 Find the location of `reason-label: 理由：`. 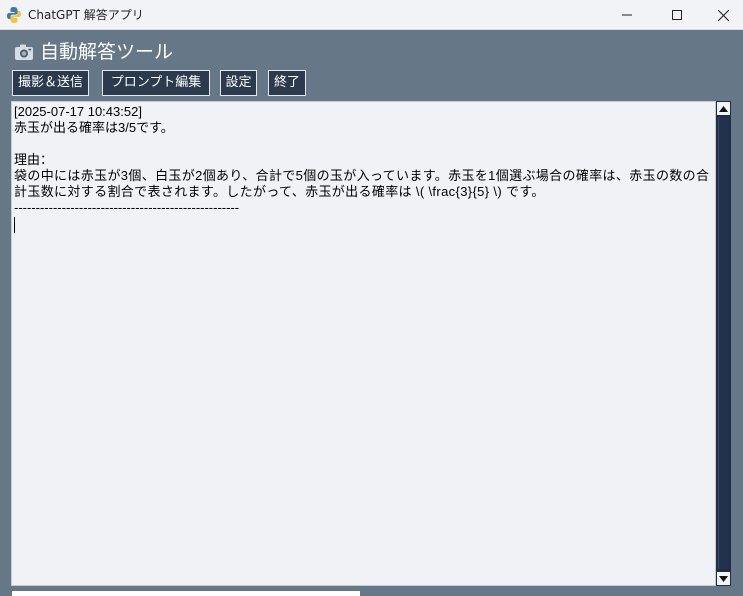

reason-label: 理由： is located at coordinates (34, 159).